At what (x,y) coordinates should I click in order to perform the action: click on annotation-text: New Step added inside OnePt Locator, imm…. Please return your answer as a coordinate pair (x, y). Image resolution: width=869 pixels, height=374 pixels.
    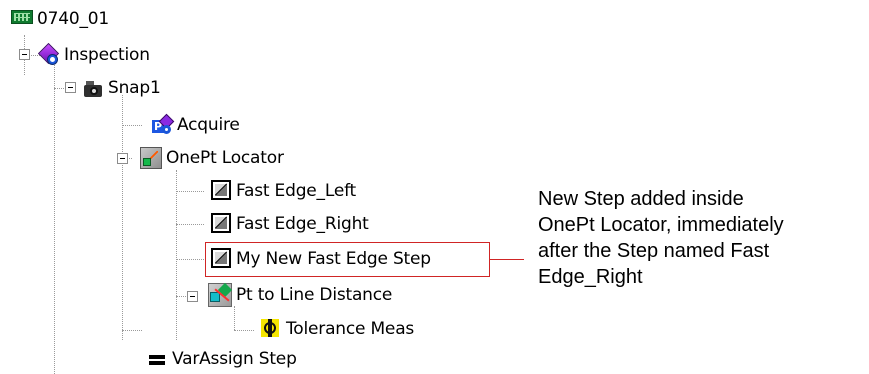
    Looking at the image, I should click on (661, 238).